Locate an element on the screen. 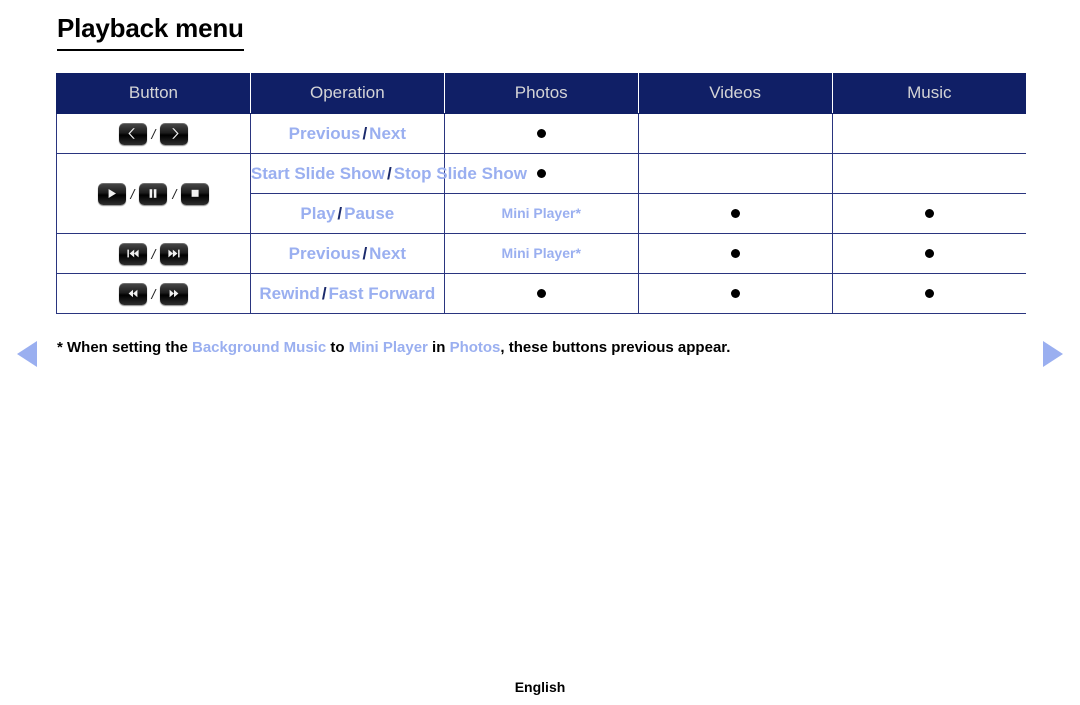  operation-left: Start Slide Show is located at coordinates (318, 173).